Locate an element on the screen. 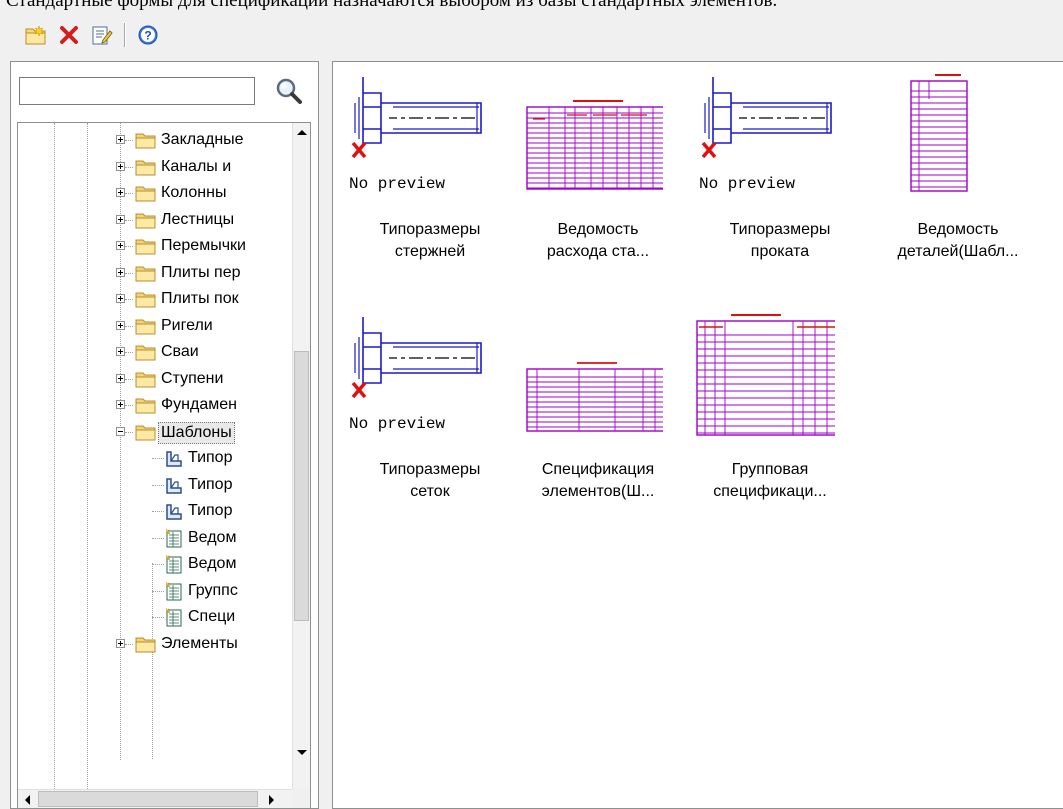 The width and height of the screenshot is (1063, 809). search-button is located at coordinates (291, 94).